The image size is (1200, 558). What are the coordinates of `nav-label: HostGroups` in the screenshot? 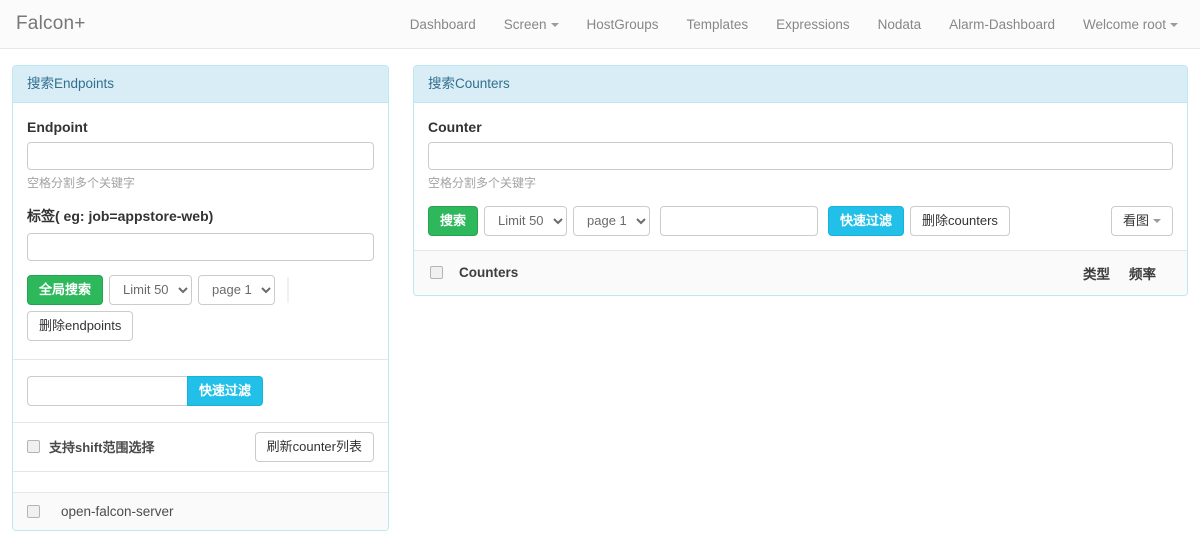 It's located at (622, 24).